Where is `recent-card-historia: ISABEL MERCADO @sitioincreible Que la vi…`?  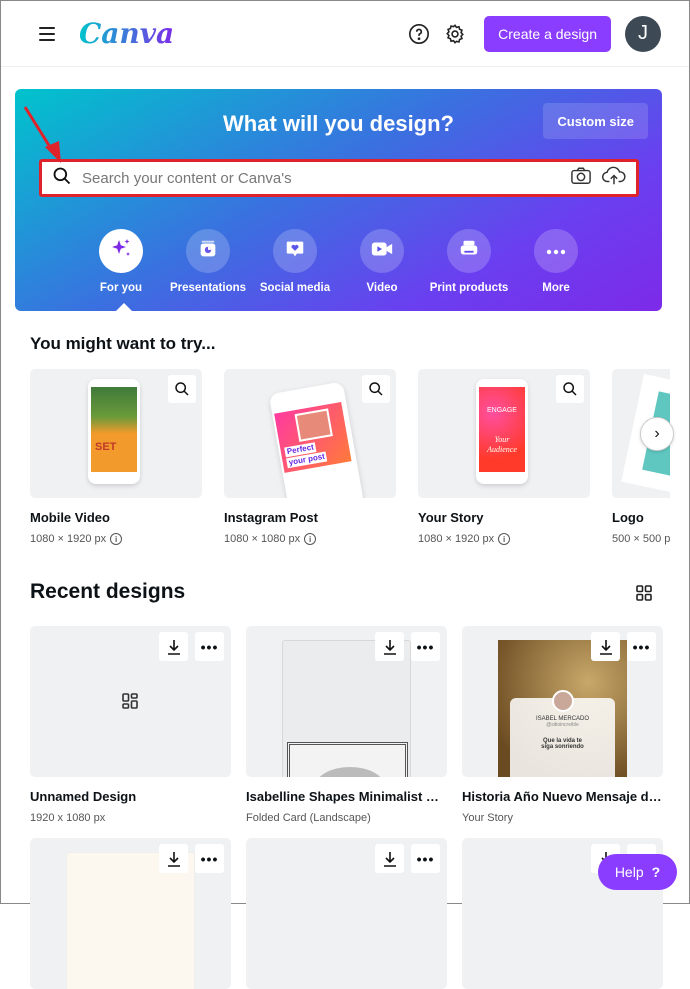 recent-card-historia: ISABEL MERCADO @sitioincreible Que la vi… is located at coordinates (562, 725).